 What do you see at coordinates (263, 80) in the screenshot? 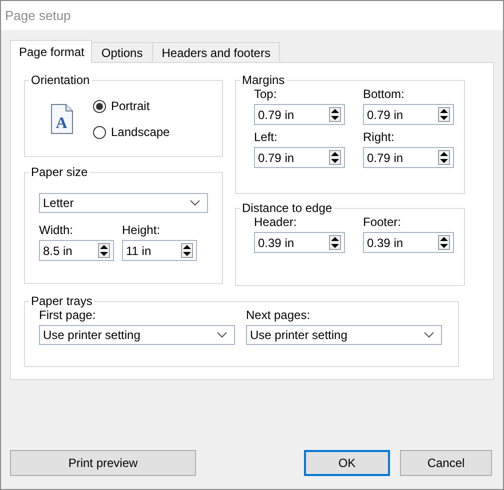
I see `group-title: Margins` at bounding box center [263, 80].